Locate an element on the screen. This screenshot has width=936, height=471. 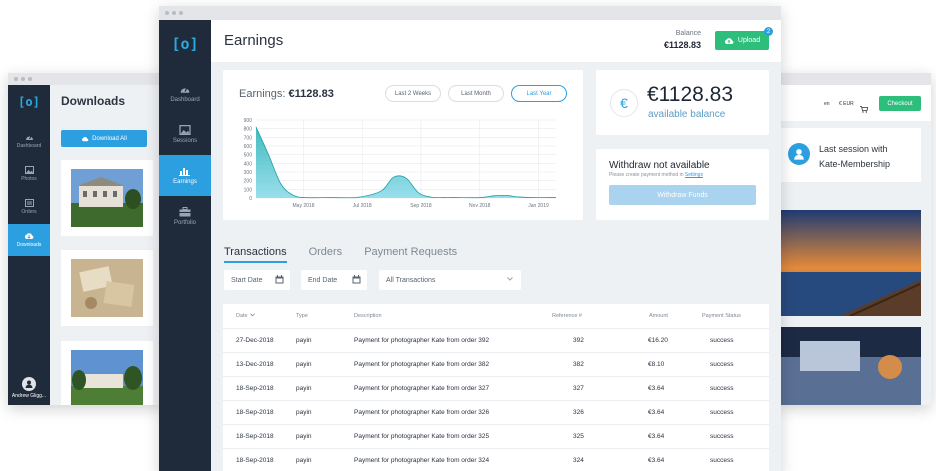
chevron-down-icon is located at coordinates (253, 315).